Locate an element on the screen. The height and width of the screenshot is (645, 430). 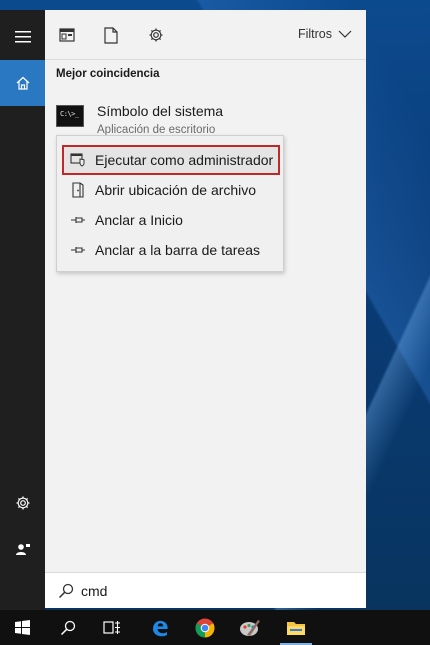
search-input is located at coordinates (201, 590).